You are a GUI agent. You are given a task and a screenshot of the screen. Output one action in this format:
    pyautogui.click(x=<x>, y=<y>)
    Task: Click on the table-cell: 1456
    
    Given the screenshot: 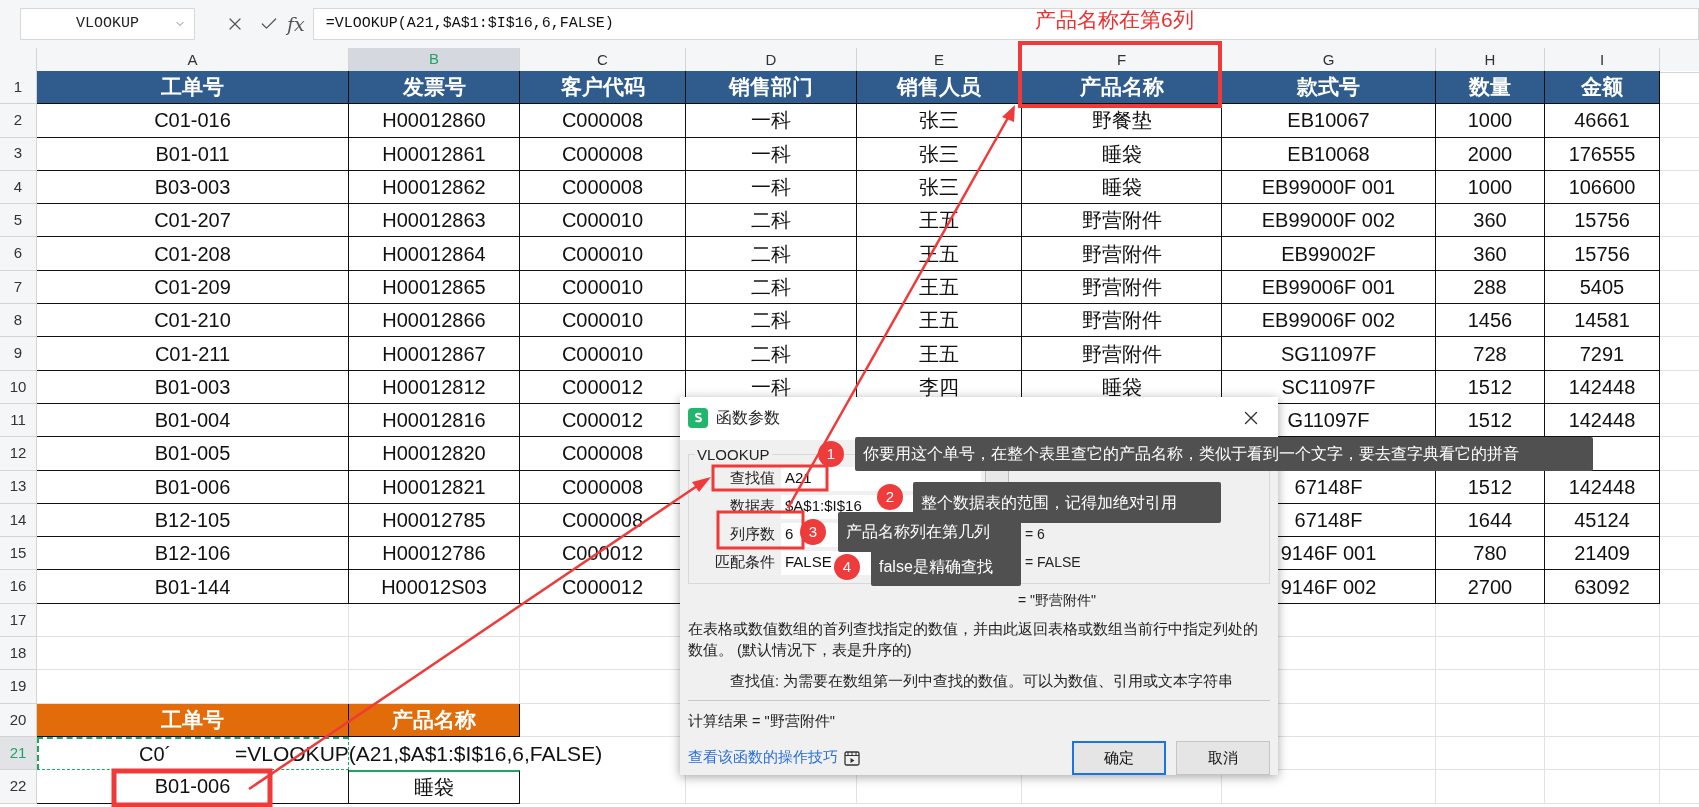 What is the action you would take?
    pyautogui.click(x=1490, y=321)
    